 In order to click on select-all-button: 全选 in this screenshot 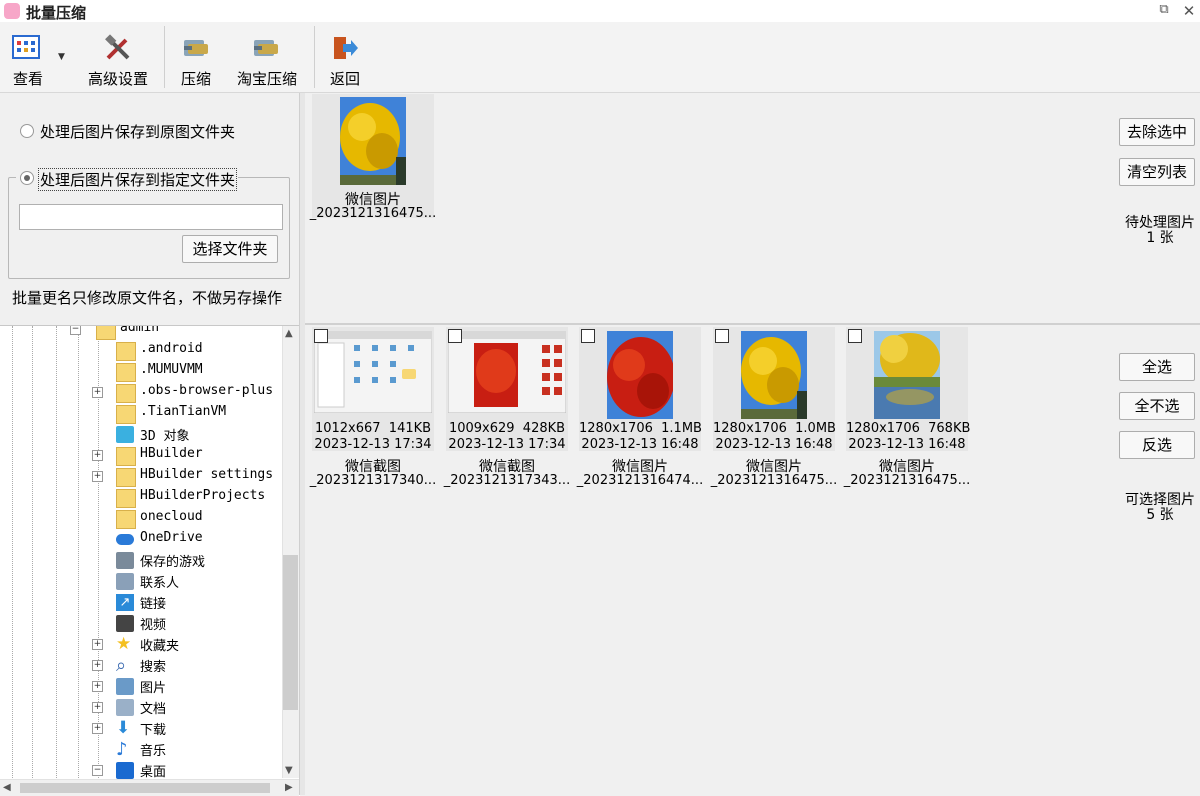, I will do `click(1157, 367)`.